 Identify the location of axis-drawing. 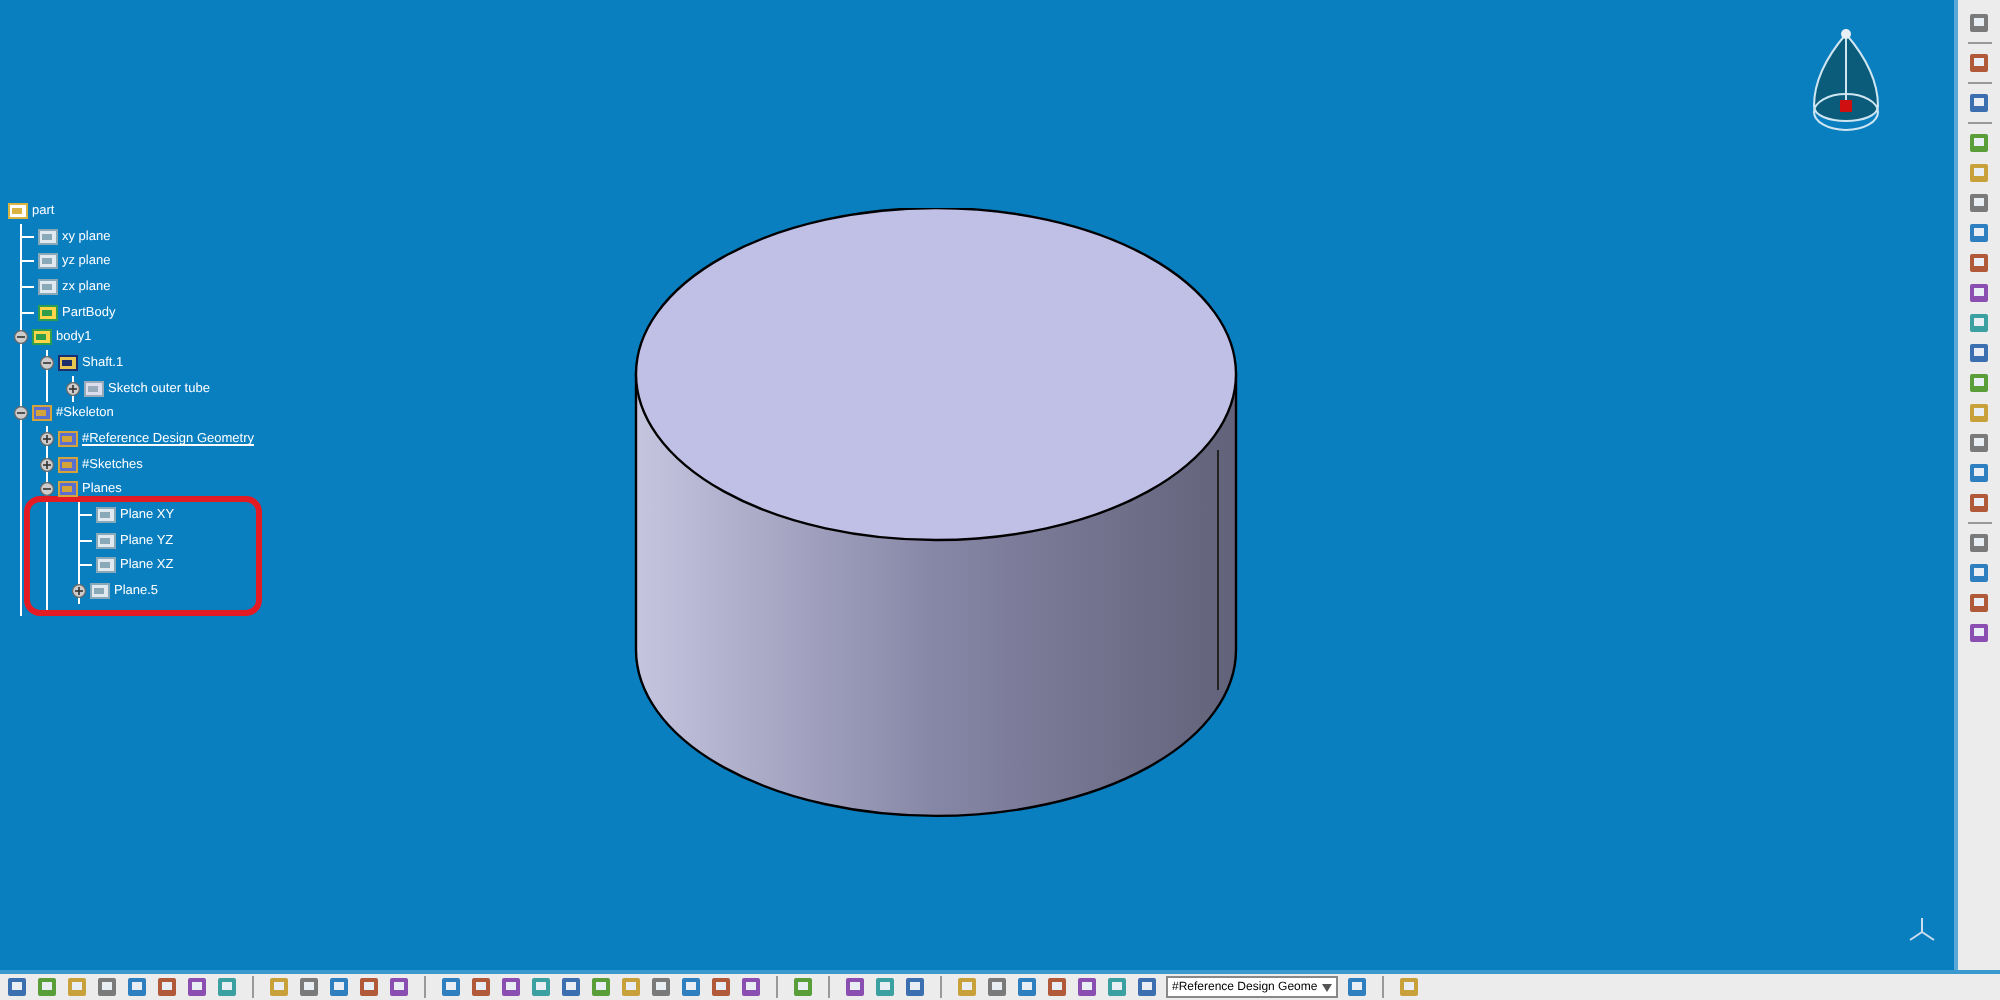
(1922, 930).